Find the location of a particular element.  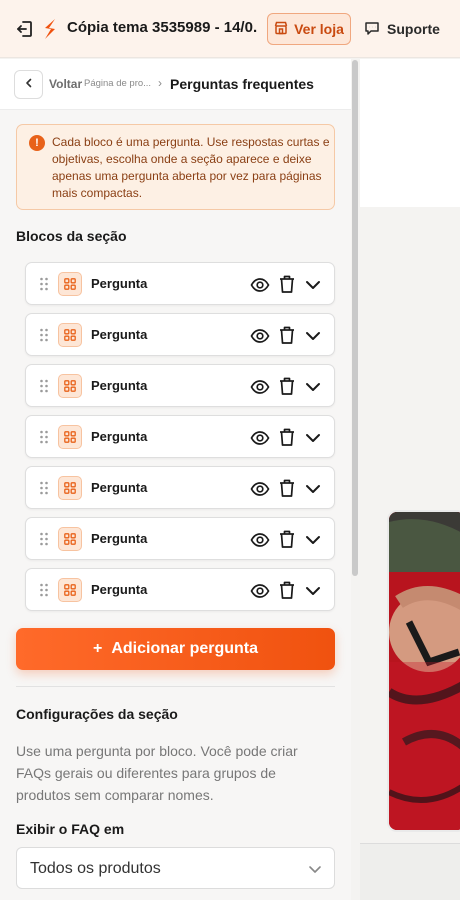

support-button: Suporte is located at coordinates (402, 29).